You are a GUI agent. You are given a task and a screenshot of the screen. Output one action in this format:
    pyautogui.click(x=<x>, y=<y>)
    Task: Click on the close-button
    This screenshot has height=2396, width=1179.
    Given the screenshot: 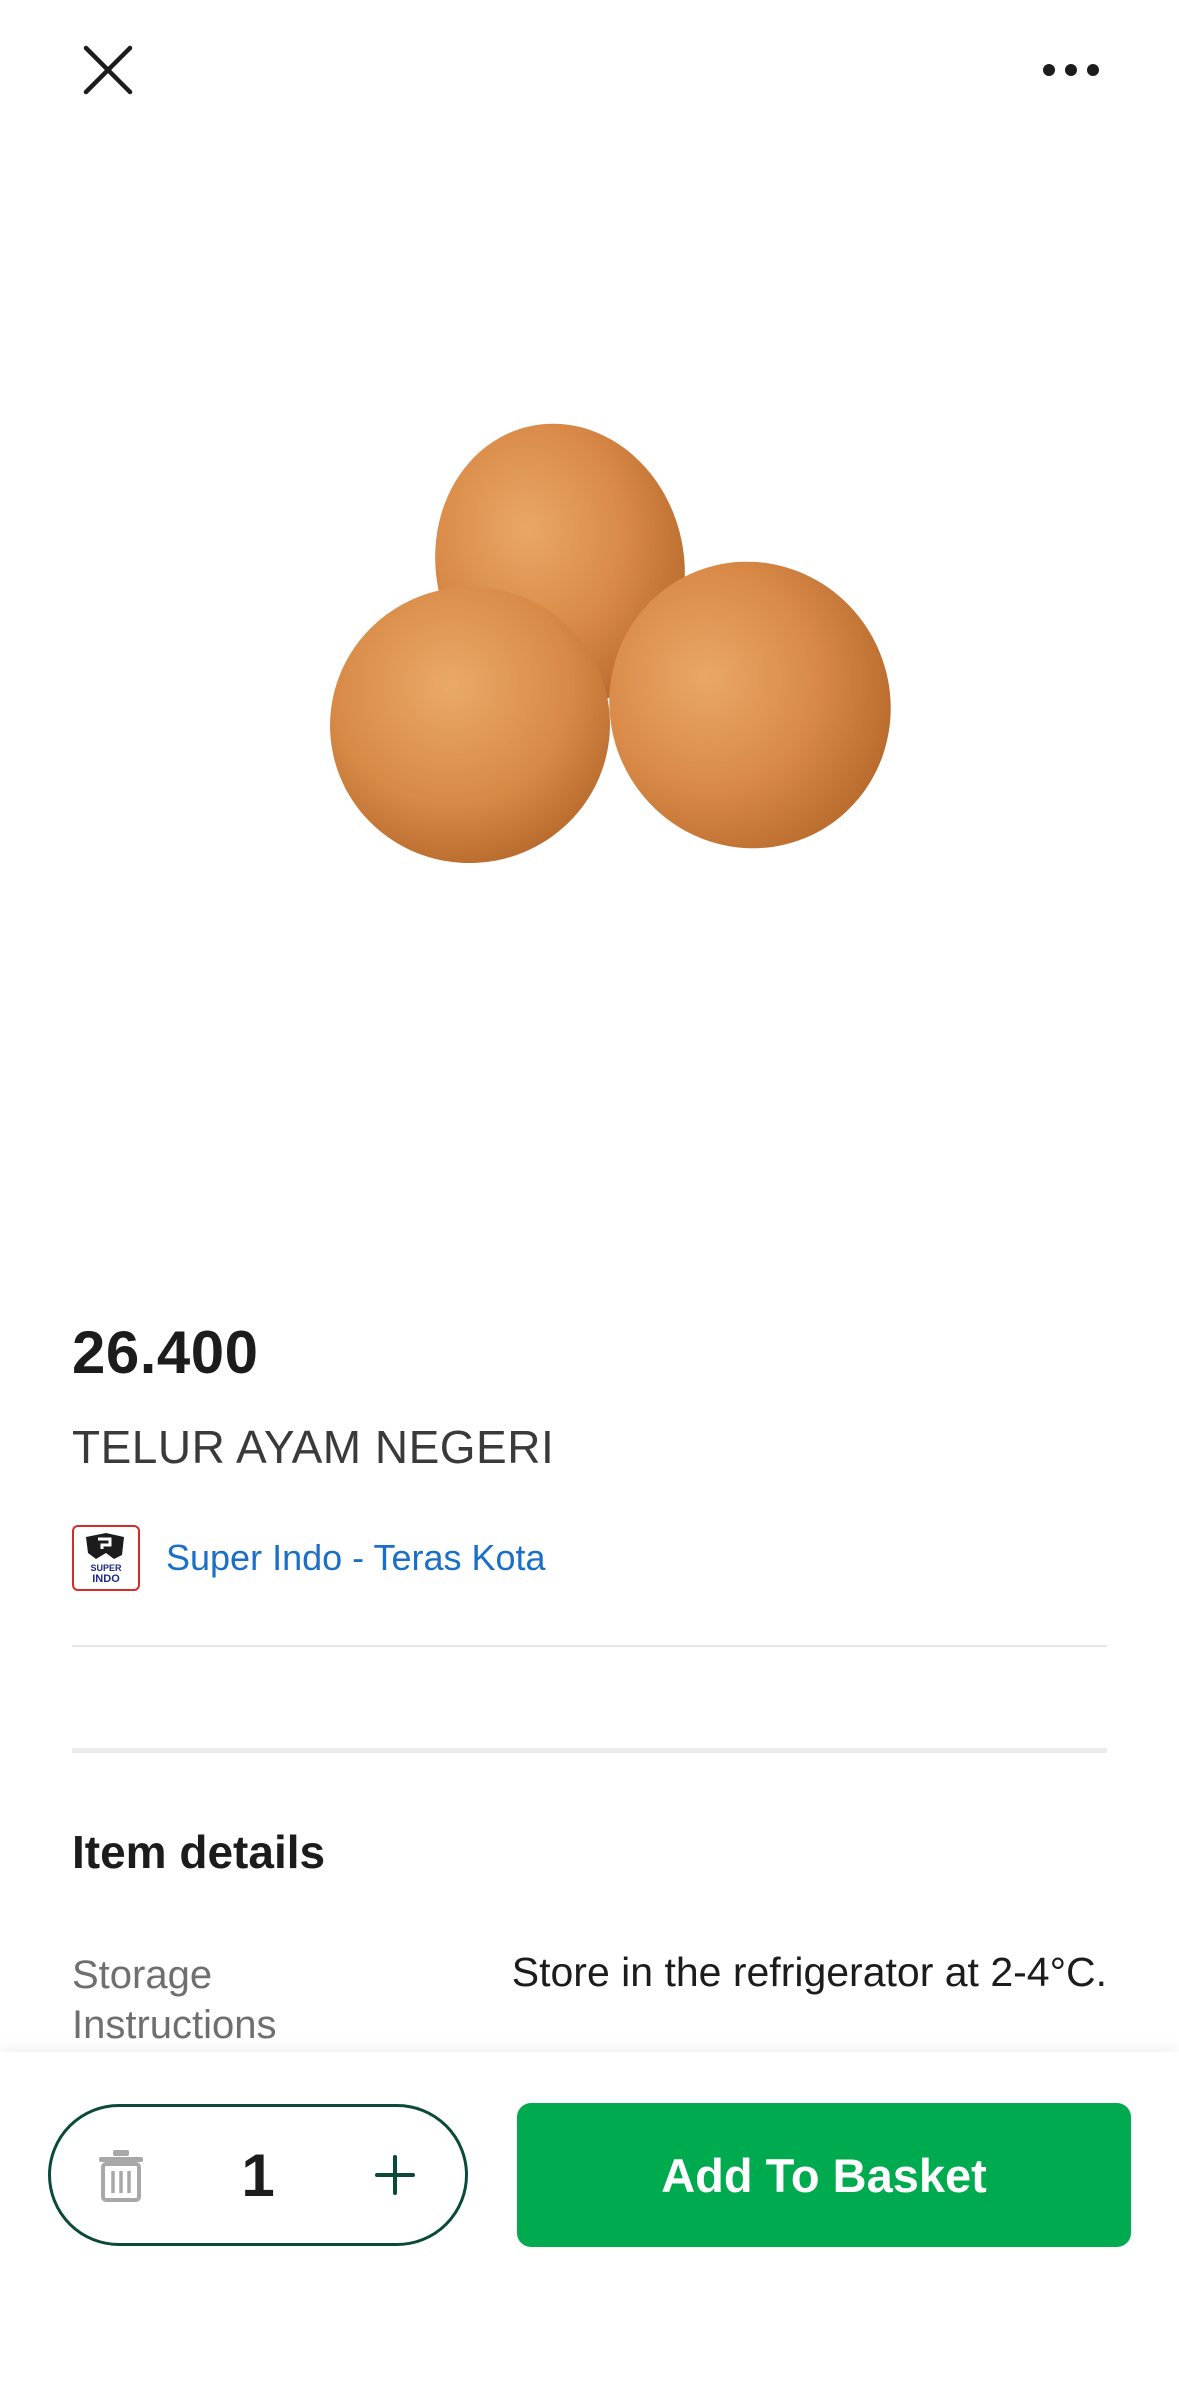 What is the action you would take?
    pyautogui.click(x=108, y=70)
    